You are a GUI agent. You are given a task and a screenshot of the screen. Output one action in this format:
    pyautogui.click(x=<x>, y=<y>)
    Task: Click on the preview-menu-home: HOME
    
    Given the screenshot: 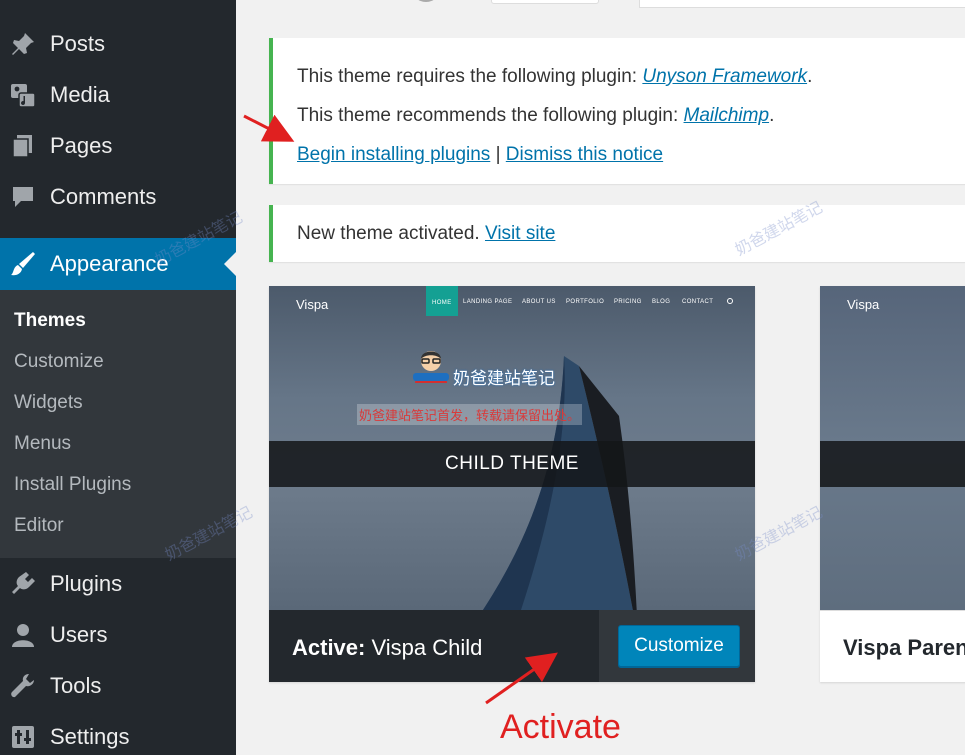 What is the action you would take?
    pyautogui.click(x=442, y=301)
    